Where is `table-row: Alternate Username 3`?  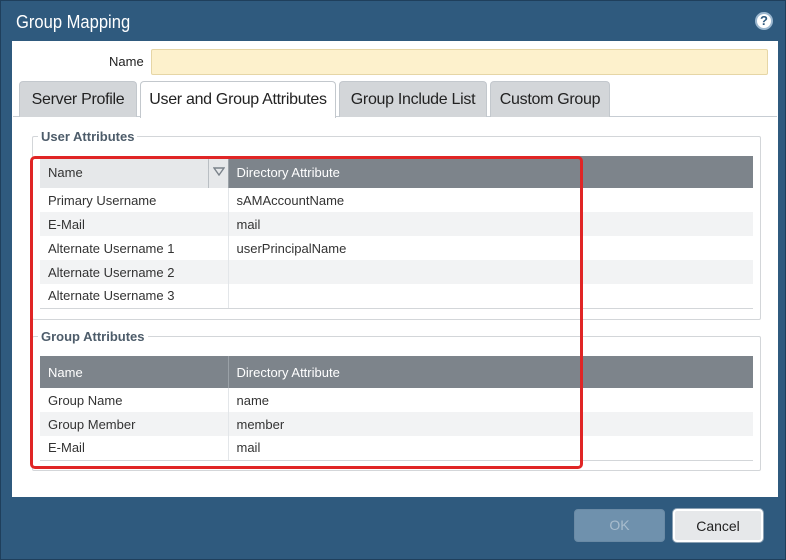 table-row: Alternate Username 3 is located at coordinates (396, 296).